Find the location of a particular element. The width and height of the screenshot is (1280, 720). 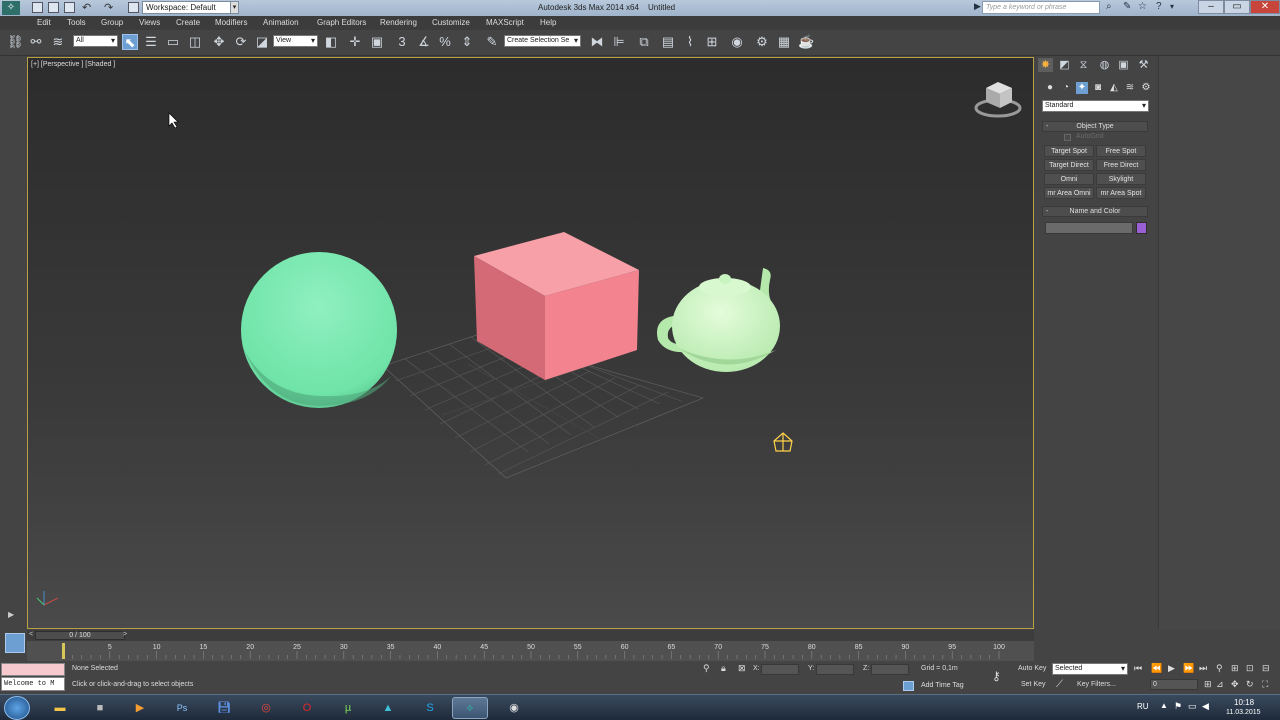

menu-animation: Animation is located at coordinates (281, 22).